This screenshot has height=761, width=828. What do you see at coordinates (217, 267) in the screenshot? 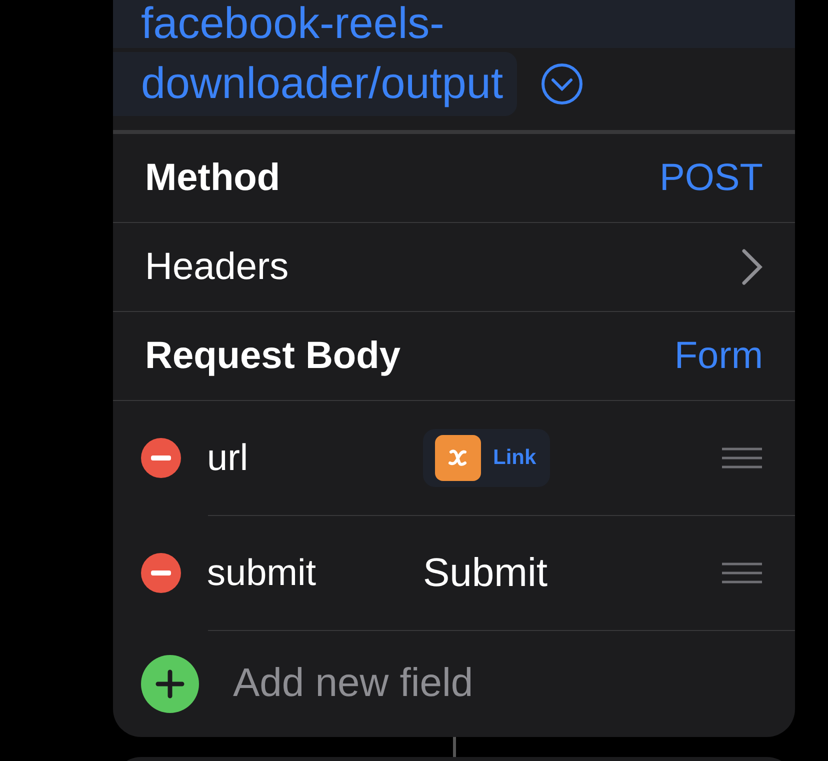
I see `setting-label: Headers` at bounding box center [217, 267].